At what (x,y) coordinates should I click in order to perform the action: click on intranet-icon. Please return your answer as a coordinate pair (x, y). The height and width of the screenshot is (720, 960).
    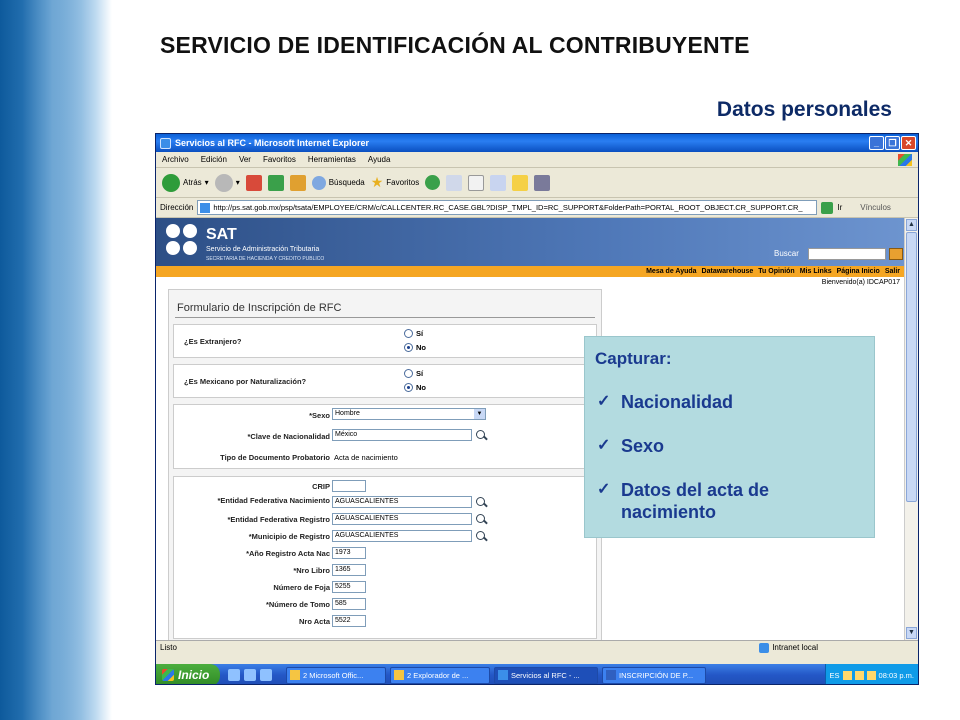
    Looking at the image, I should click on (764, 647).